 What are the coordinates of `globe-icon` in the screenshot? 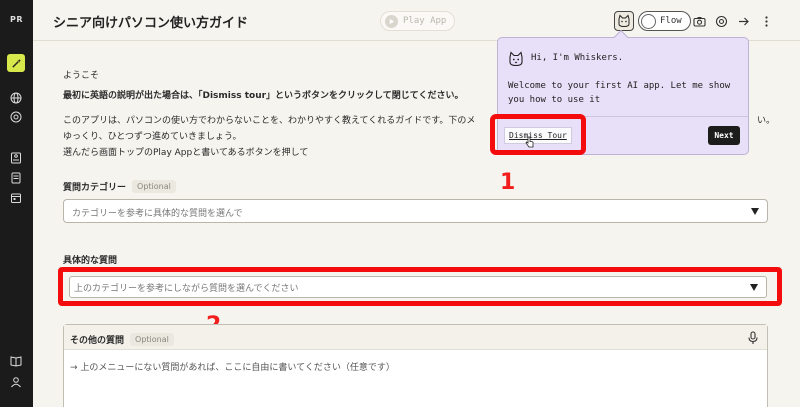 It's located at (16, 98).